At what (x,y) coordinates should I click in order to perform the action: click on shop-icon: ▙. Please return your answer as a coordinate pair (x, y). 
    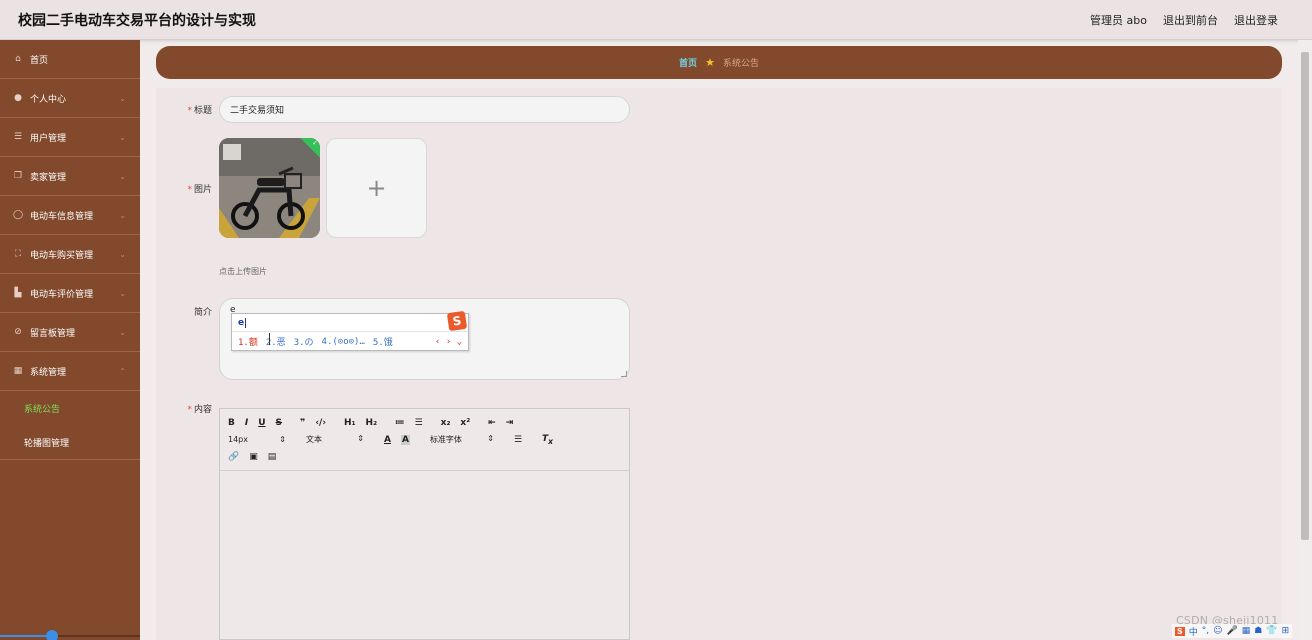
    Looking at the image, I should click on (18, 293).